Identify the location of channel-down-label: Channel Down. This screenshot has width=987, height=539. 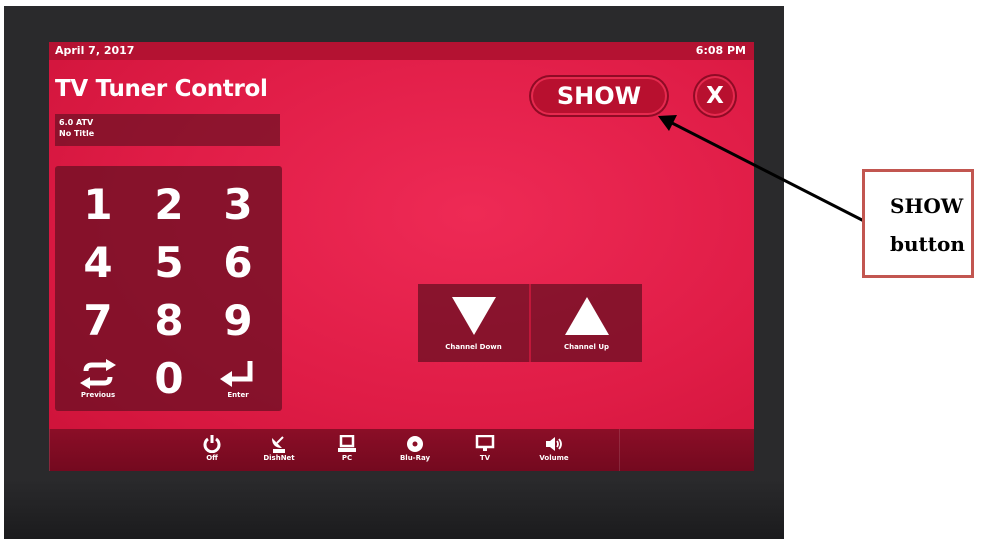
(473, 347).